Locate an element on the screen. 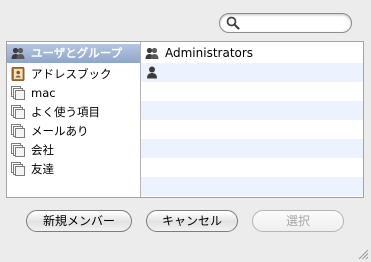 The image size is (371, 262). source-item-favorites: よく使う項目 is located at coordinates (73, 112).